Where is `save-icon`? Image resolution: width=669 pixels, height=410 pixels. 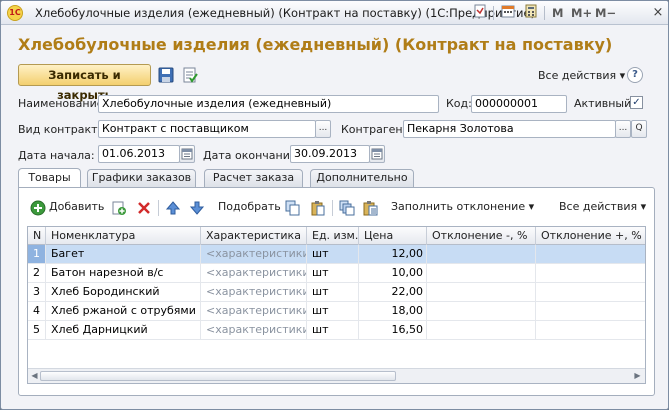
save-icon is located at coordinates (166, 75).